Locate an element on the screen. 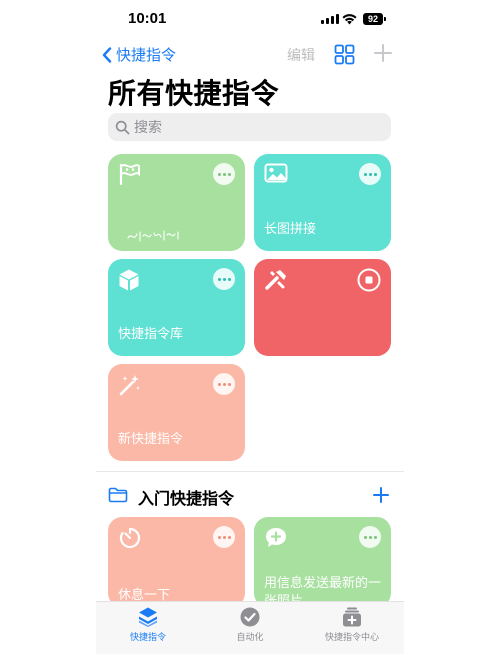 Image resolution: width=500 pixels, height=654 pixels. cellular-signal-icon is located at coordinates (330, 19).